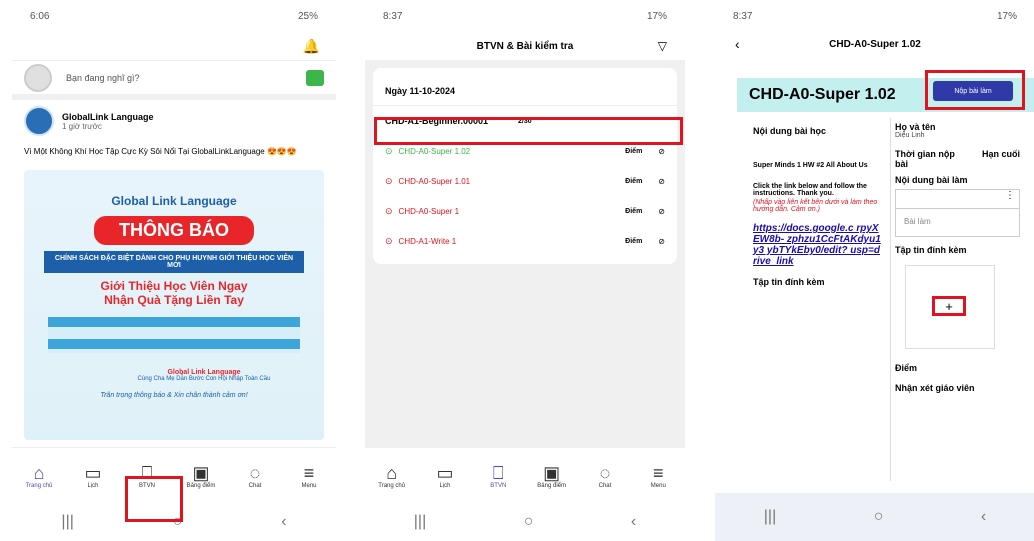 Image resolution: width=1034 pixels, height=541 pixels. What do you see at coordinates (662, 46) in the screenshot?
I see `filter-icon: ▽` at bounding box center [662, 46].